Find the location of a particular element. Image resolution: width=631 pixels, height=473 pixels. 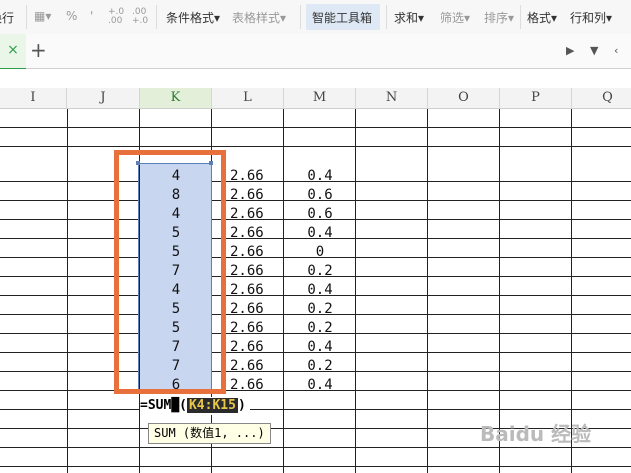

sort-button: 排序▾ is located at coordinates (499, 17).